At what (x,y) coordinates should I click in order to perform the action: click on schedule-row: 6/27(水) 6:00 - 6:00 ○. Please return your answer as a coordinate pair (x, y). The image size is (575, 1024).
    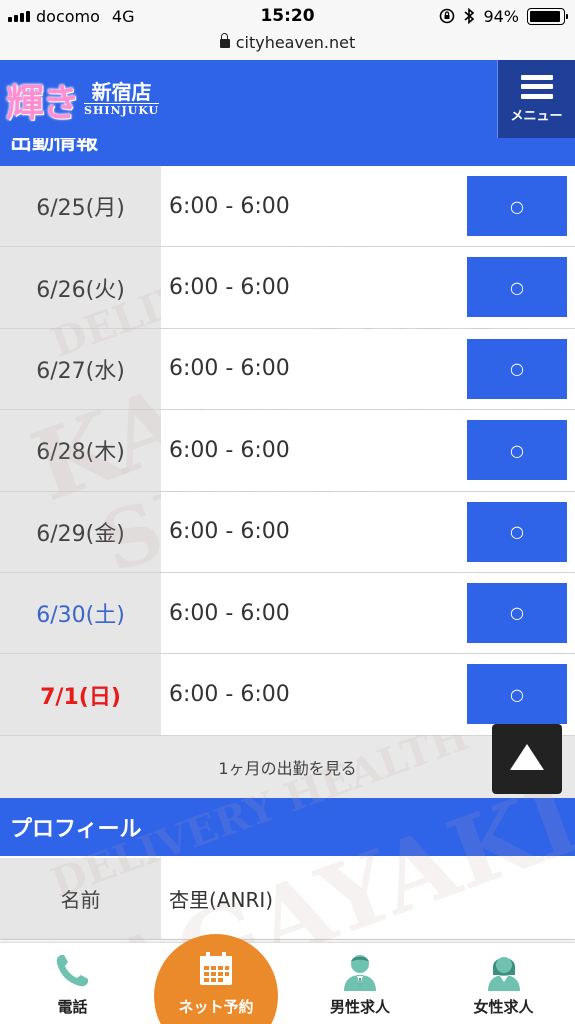
    Looking at the image, I should click on (287, 369).